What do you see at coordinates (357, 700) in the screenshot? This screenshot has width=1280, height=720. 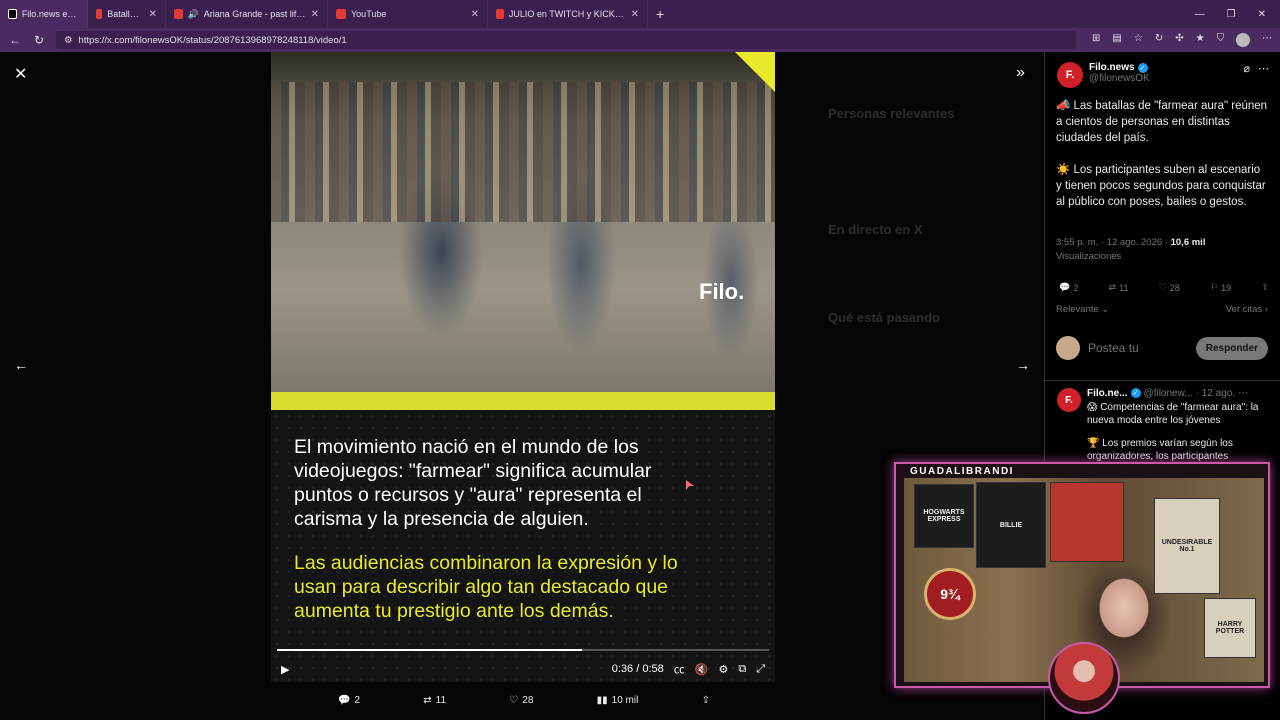 I see `reply-count: 2` at bounding box center [357, 700].